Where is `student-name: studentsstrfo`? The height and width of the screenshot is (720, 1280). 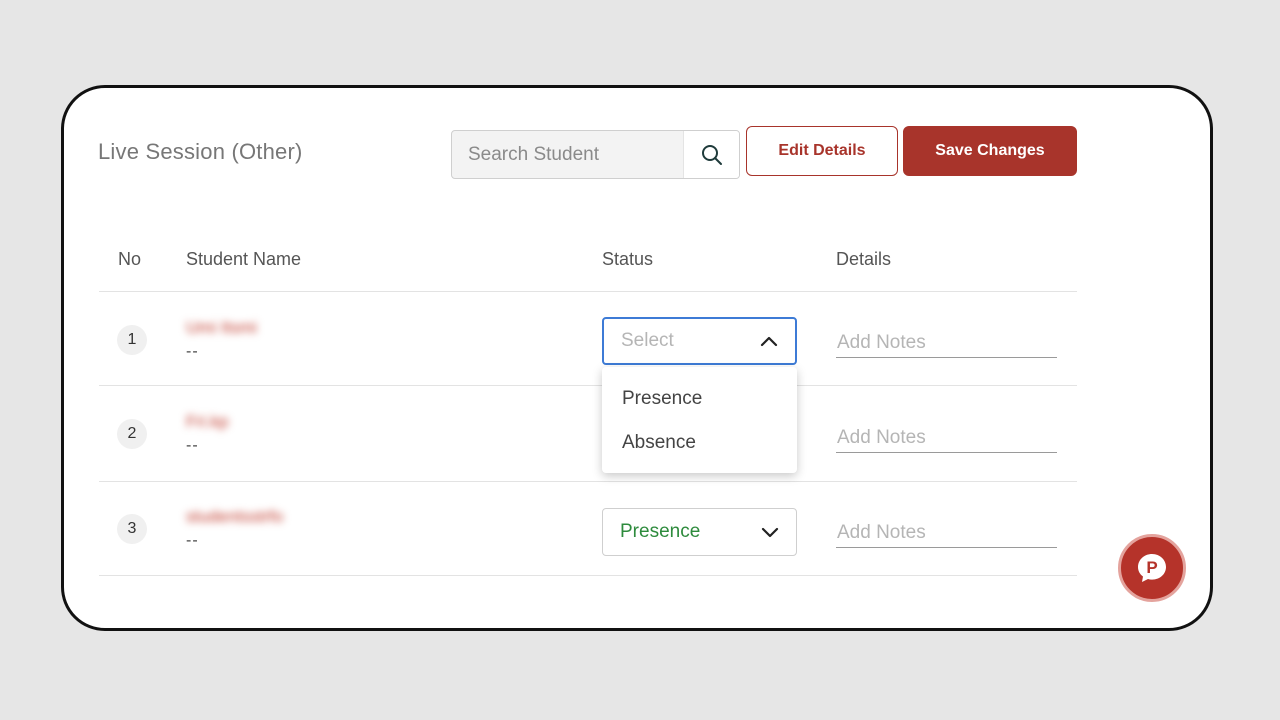
student-name: studentsstrfo is located at coordinates (235, 516).